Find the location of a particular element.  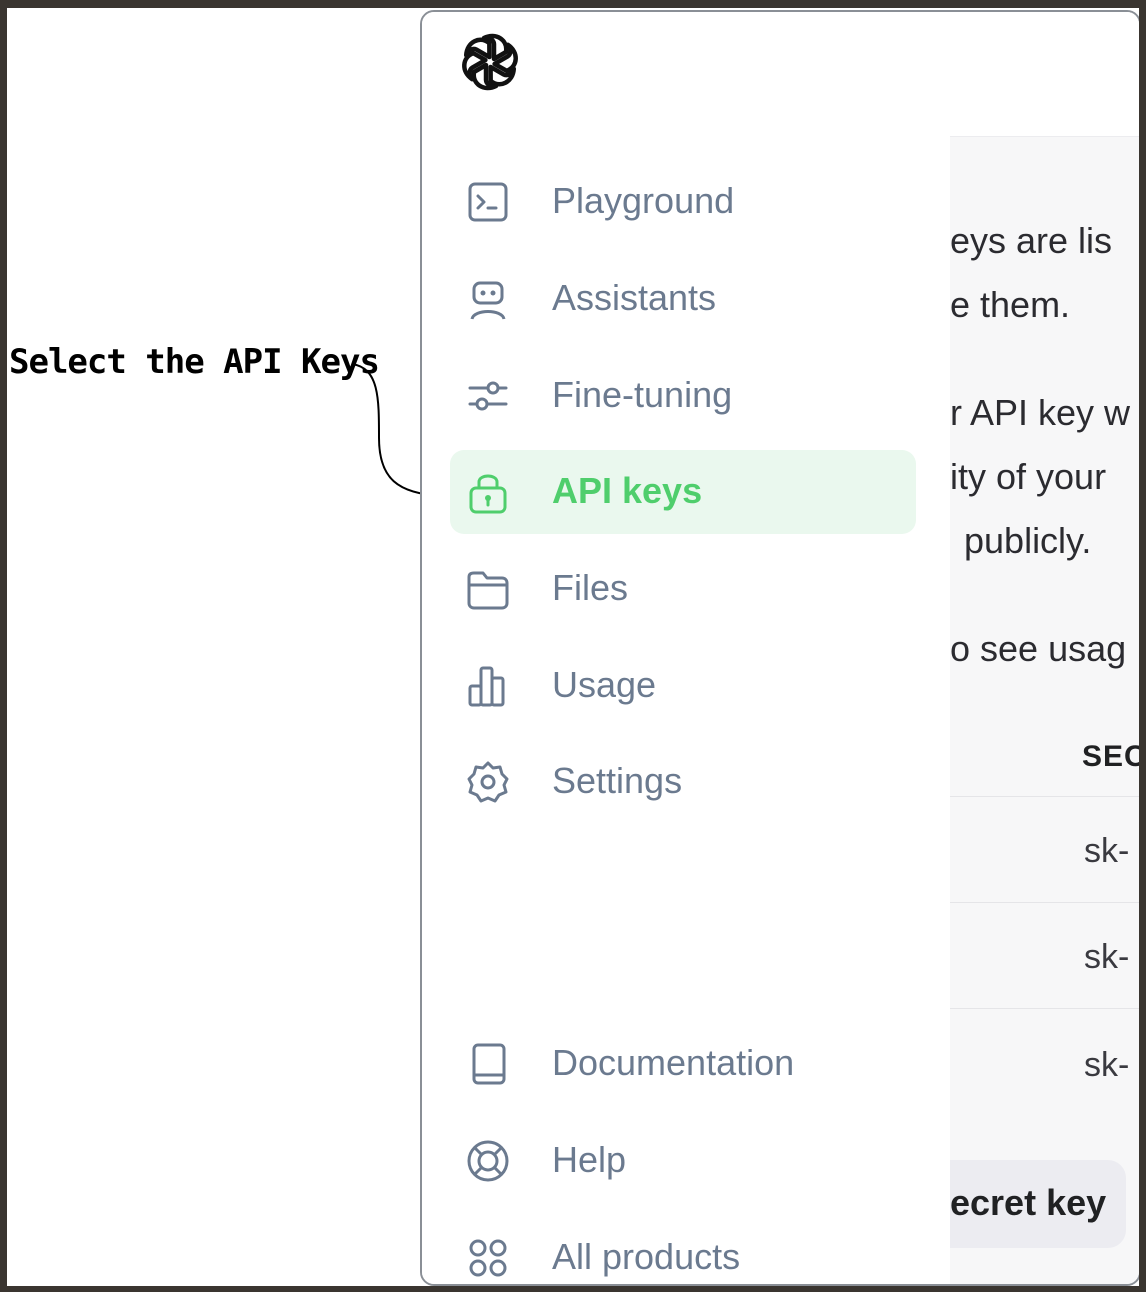

content-text-line: o see usag is located at coordinates (1038, 648).